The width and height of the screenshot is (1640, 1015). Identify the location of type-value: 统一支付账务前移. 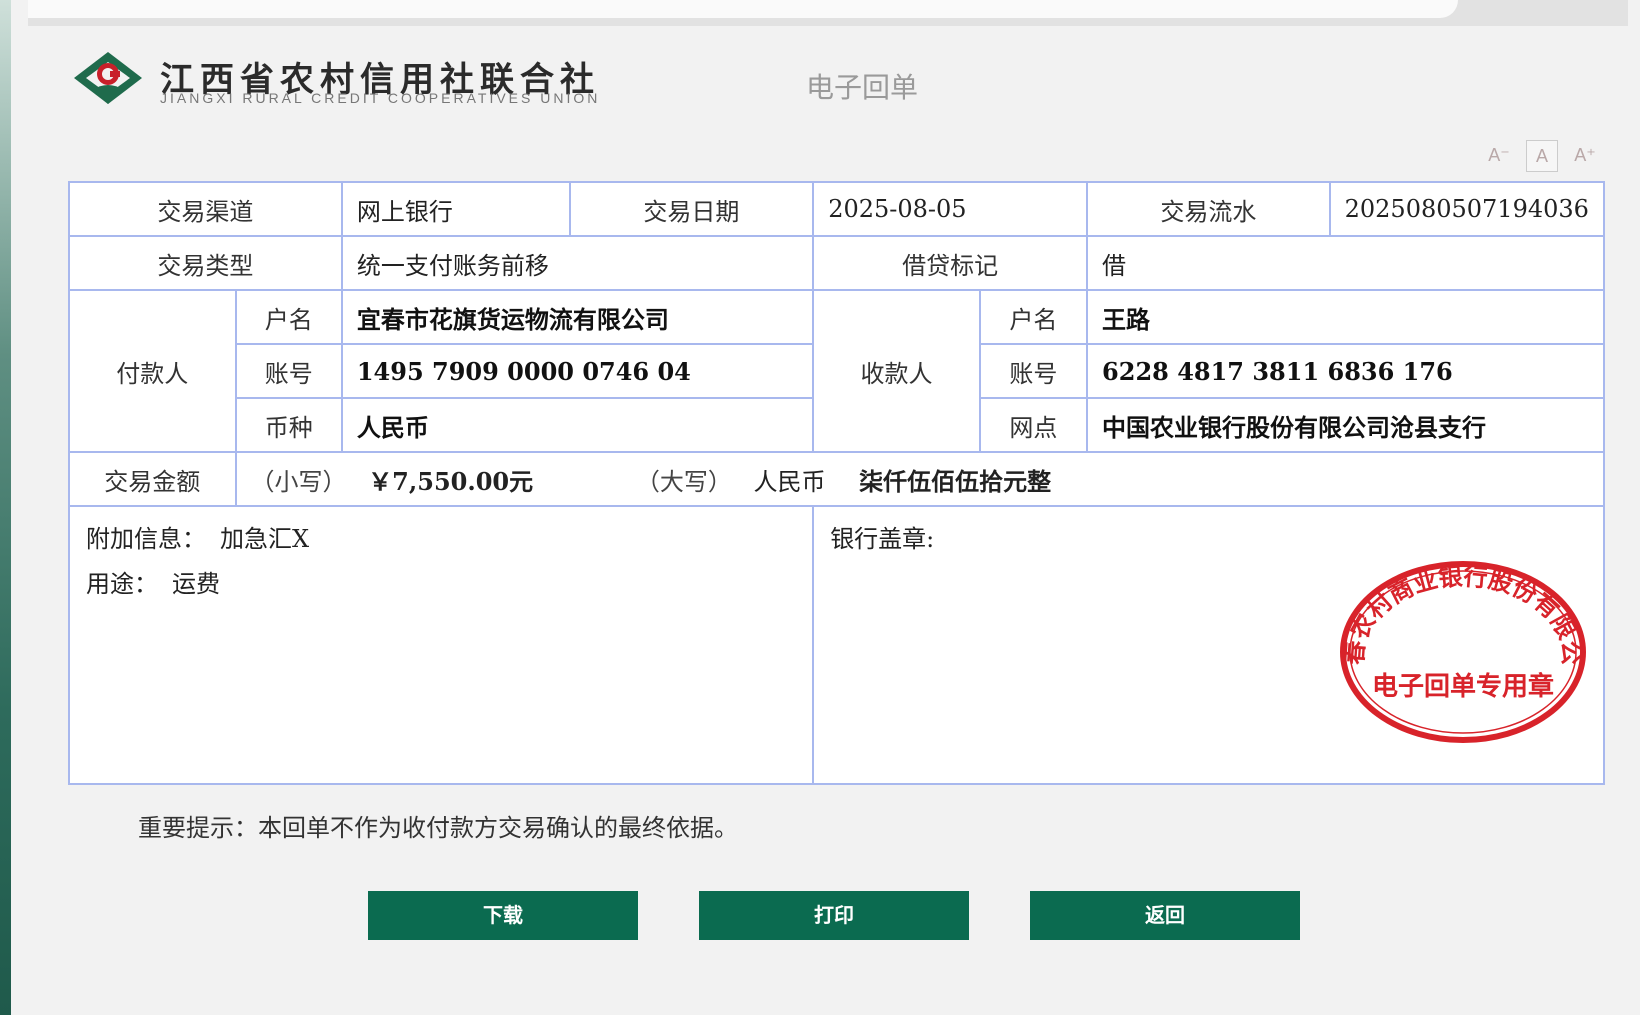
(577, 263).